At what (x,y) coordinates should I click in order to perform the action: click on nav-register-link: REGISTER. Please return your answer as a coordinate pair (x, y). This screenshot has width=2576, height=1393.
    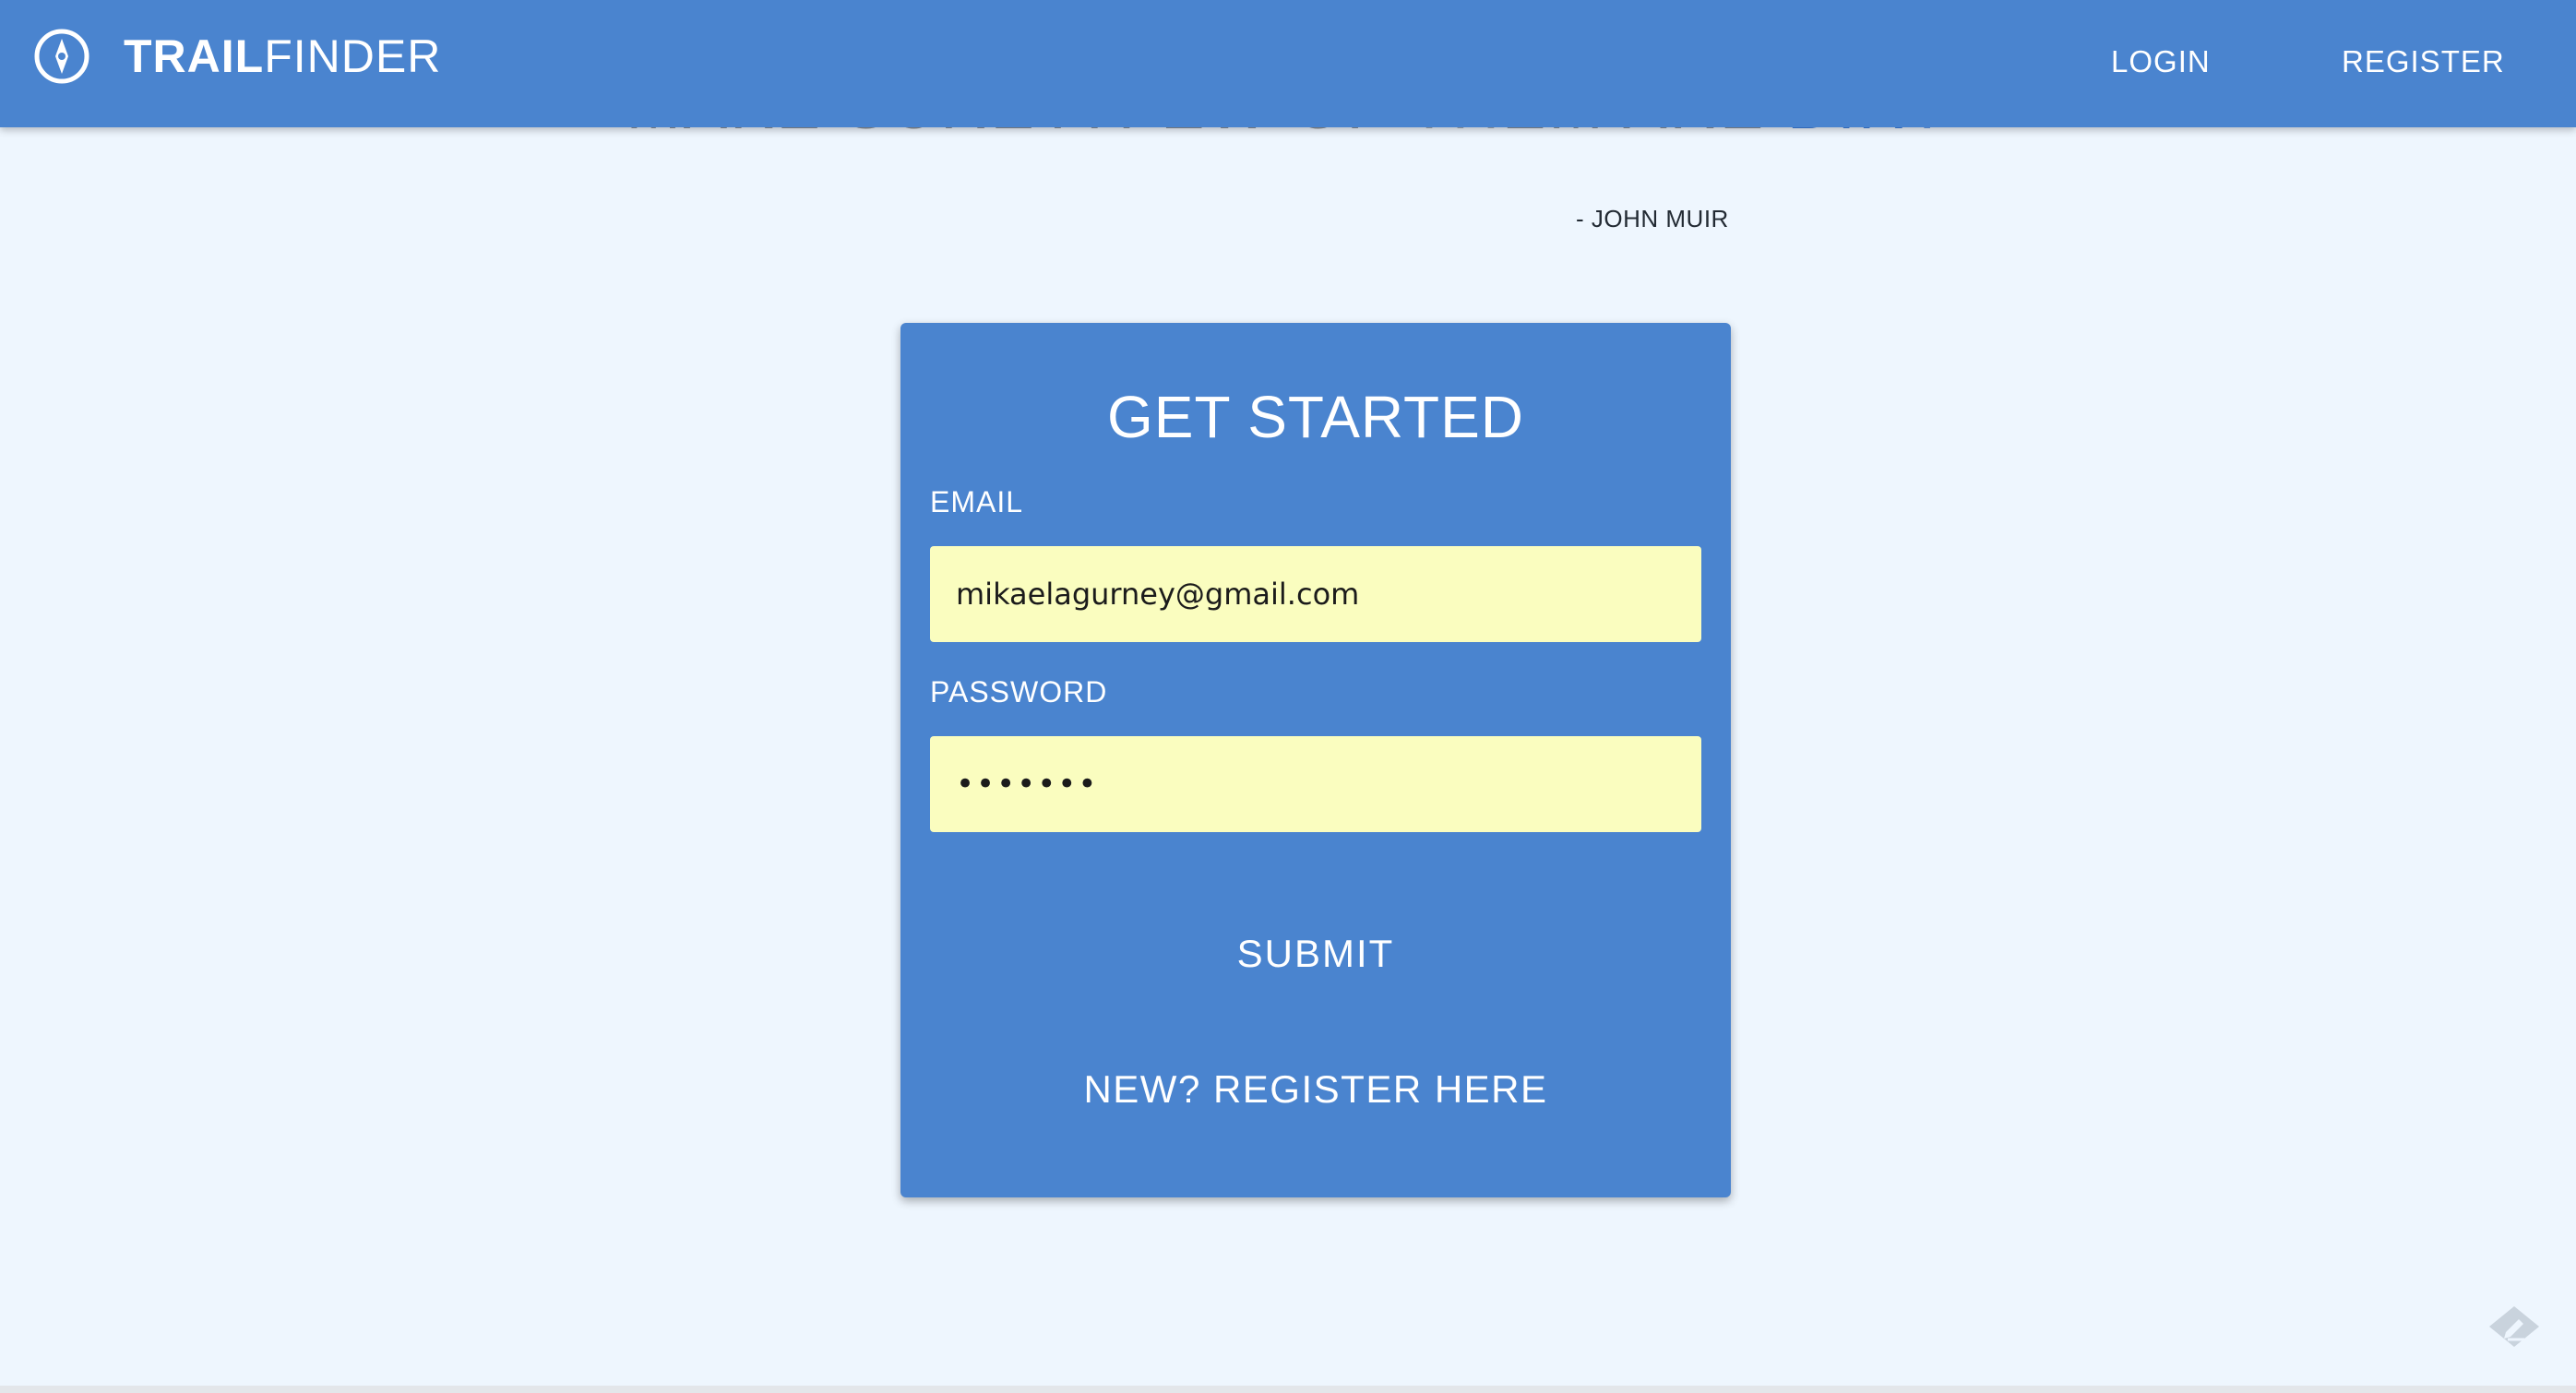
    Looking at the image, I should click on (2423, 61).